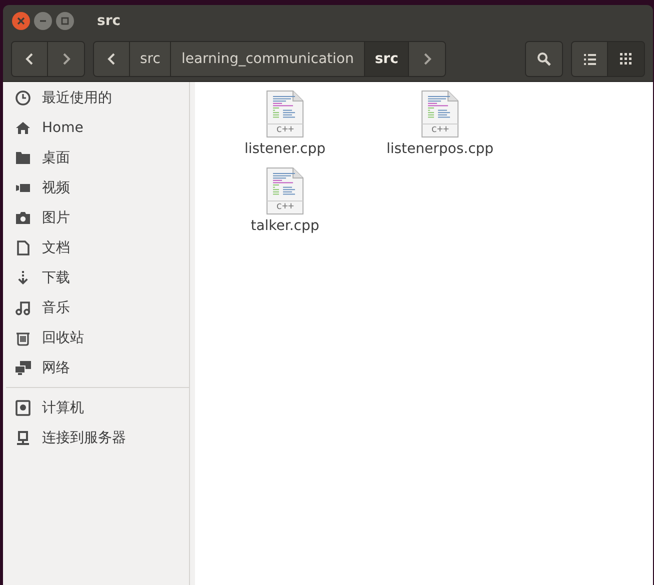 The image size is (654, 585). I want to click on search-icon, so click(544, 59).